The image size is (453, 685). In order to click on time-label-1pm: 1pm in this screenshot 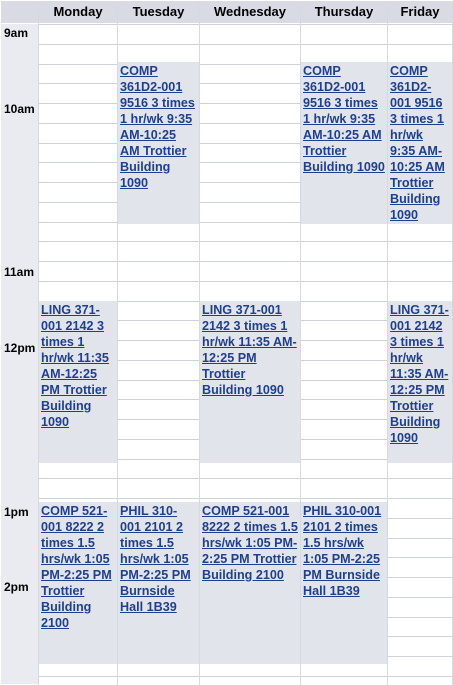, I will do `click(16, 512)`.